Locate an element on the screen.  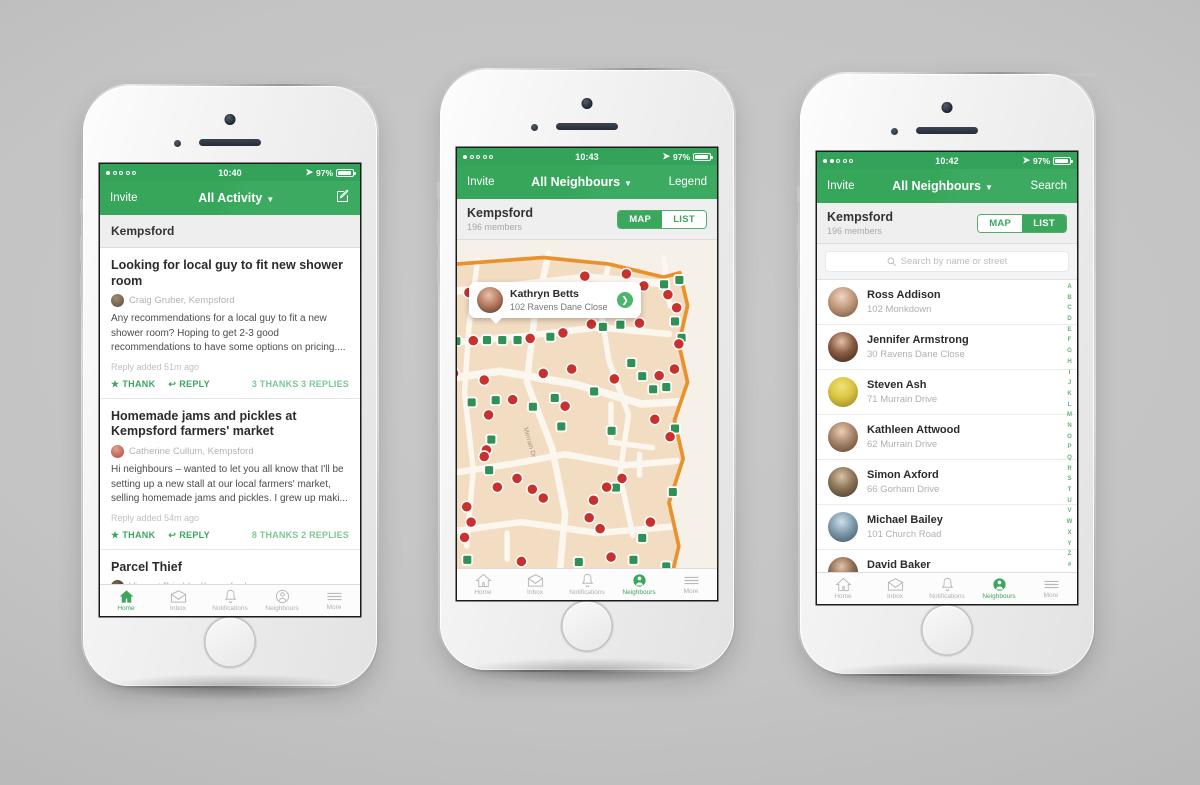
post-item: Parcel Thief Vincent Brimble, Kempsford is located at coordinates (230, 567).